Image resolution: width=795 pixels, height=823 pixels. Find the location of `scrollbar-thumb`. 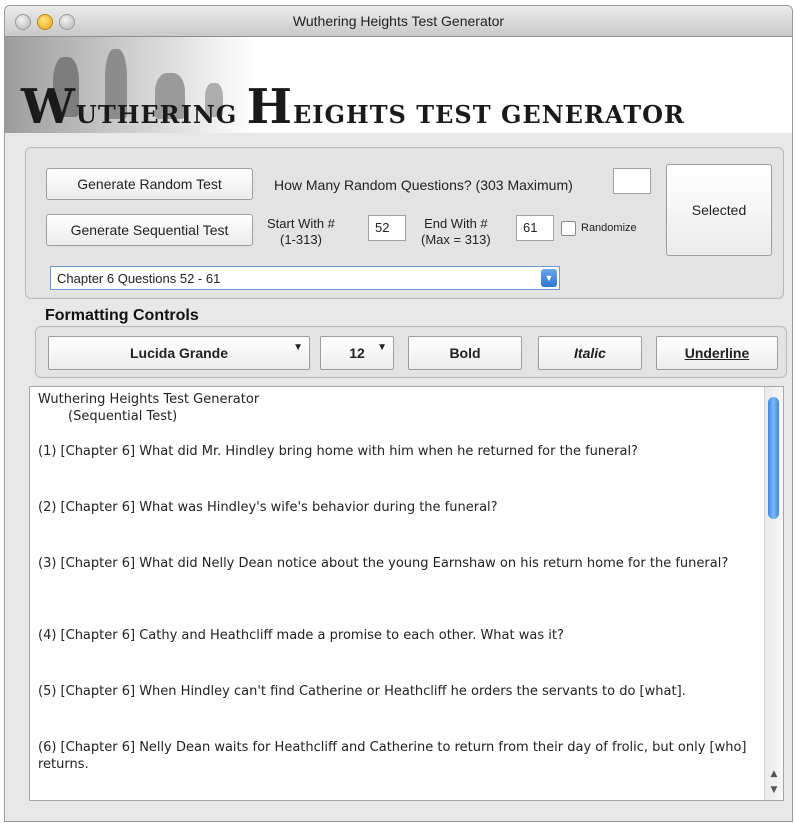

scrollbar-thumb is located at coordinates (773, 458).